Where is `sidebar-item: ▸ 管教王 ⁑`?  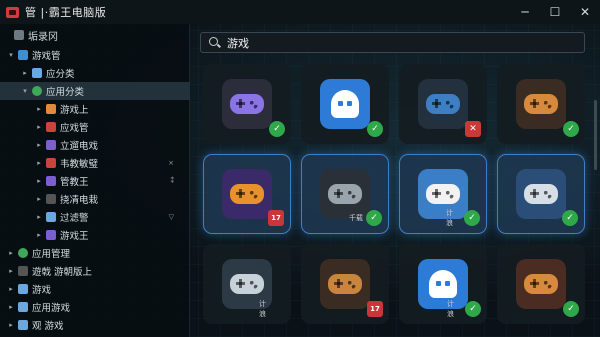
sidebar-item: ▸ 管教王 ⁑ is located at coordinates (95, 181).